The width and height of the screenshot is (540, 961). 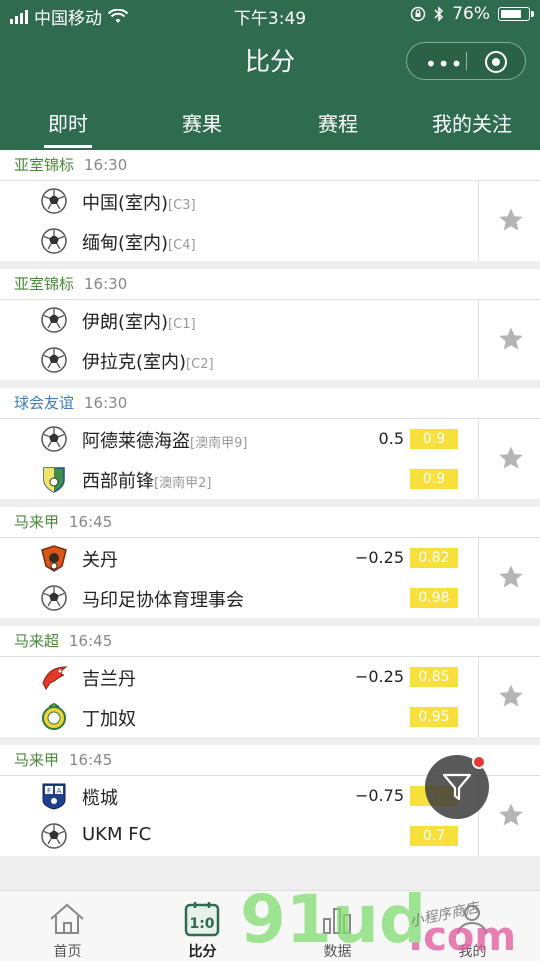 What do you see at coordinates (337, 926) in the screenshot?
I see `nav-data: 数据` at bounding box center [337, 926].